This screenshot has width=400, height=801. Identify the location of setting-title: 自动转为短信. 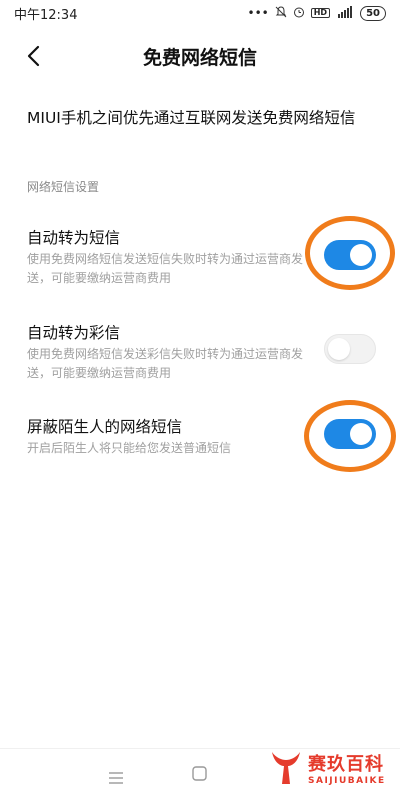
(74, 238).